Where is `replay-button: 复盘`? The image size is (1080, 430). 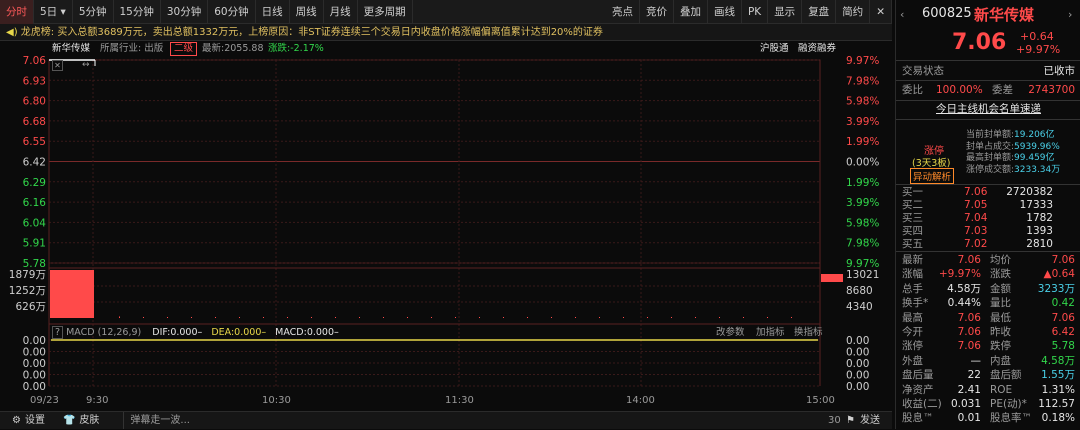
replay-button: 复盘 is located at coordinates (819, 12).